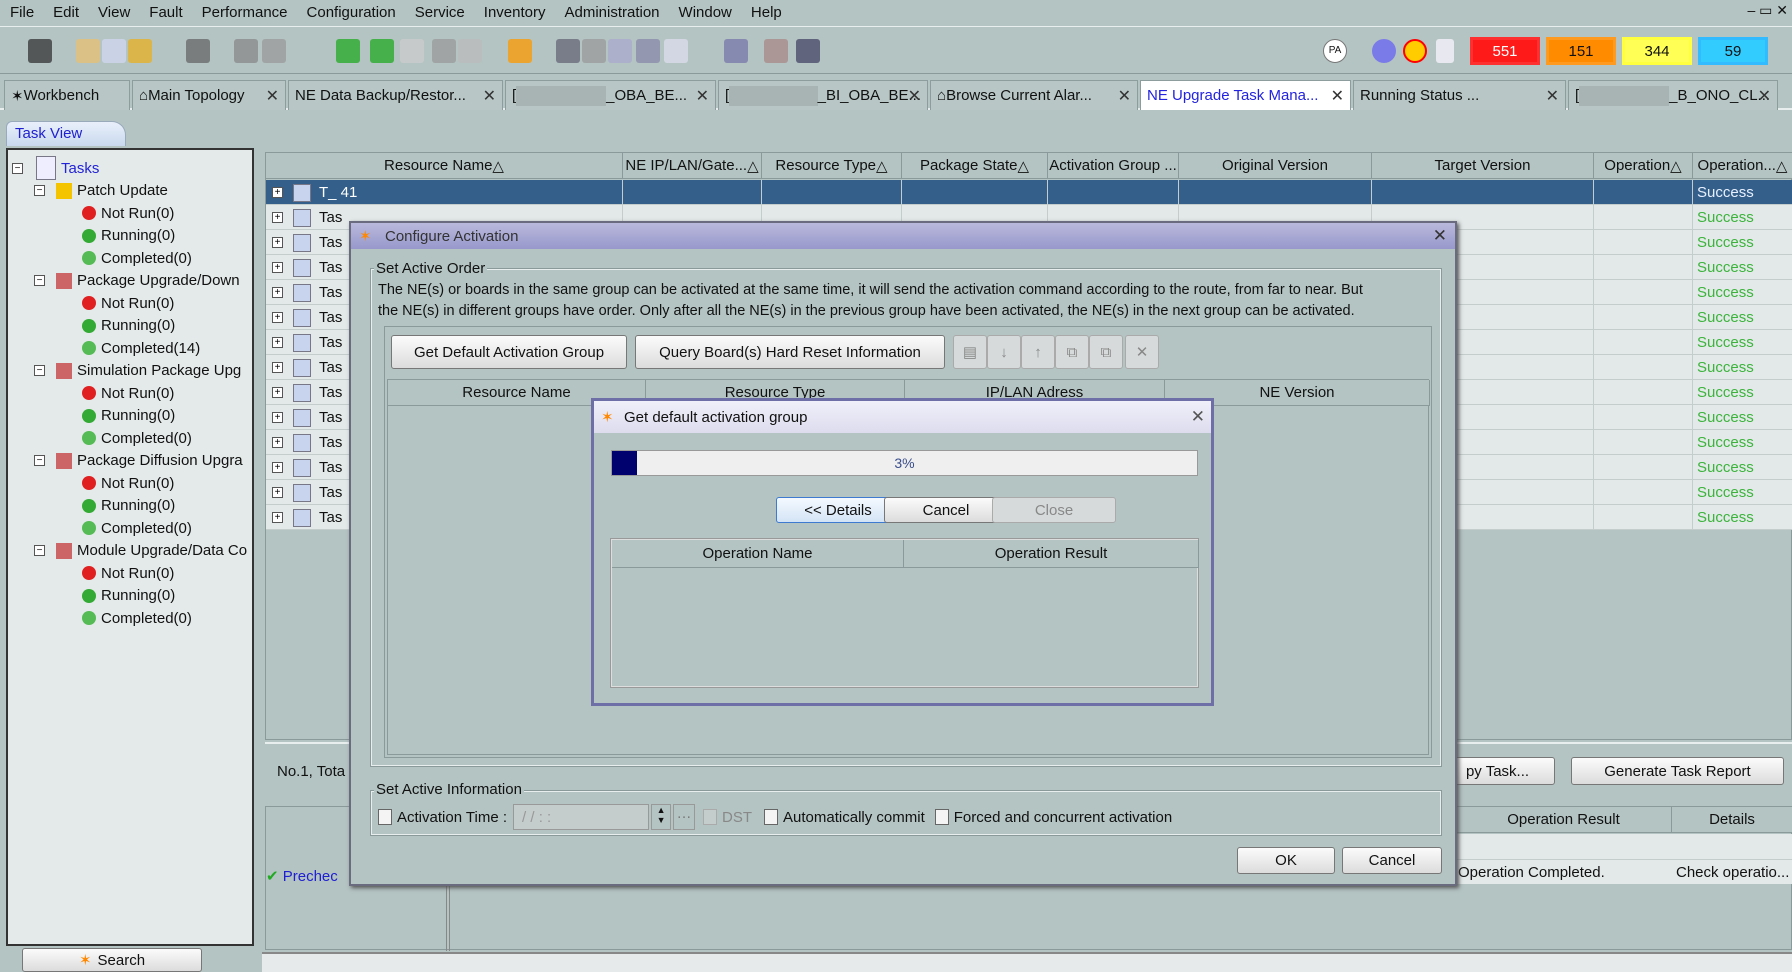 The height and width of the screenshot is (972, 1792). Describe the element at coordinates (581, 817) in the screenshot. I see `activation-time-input: / / : :` at that location.